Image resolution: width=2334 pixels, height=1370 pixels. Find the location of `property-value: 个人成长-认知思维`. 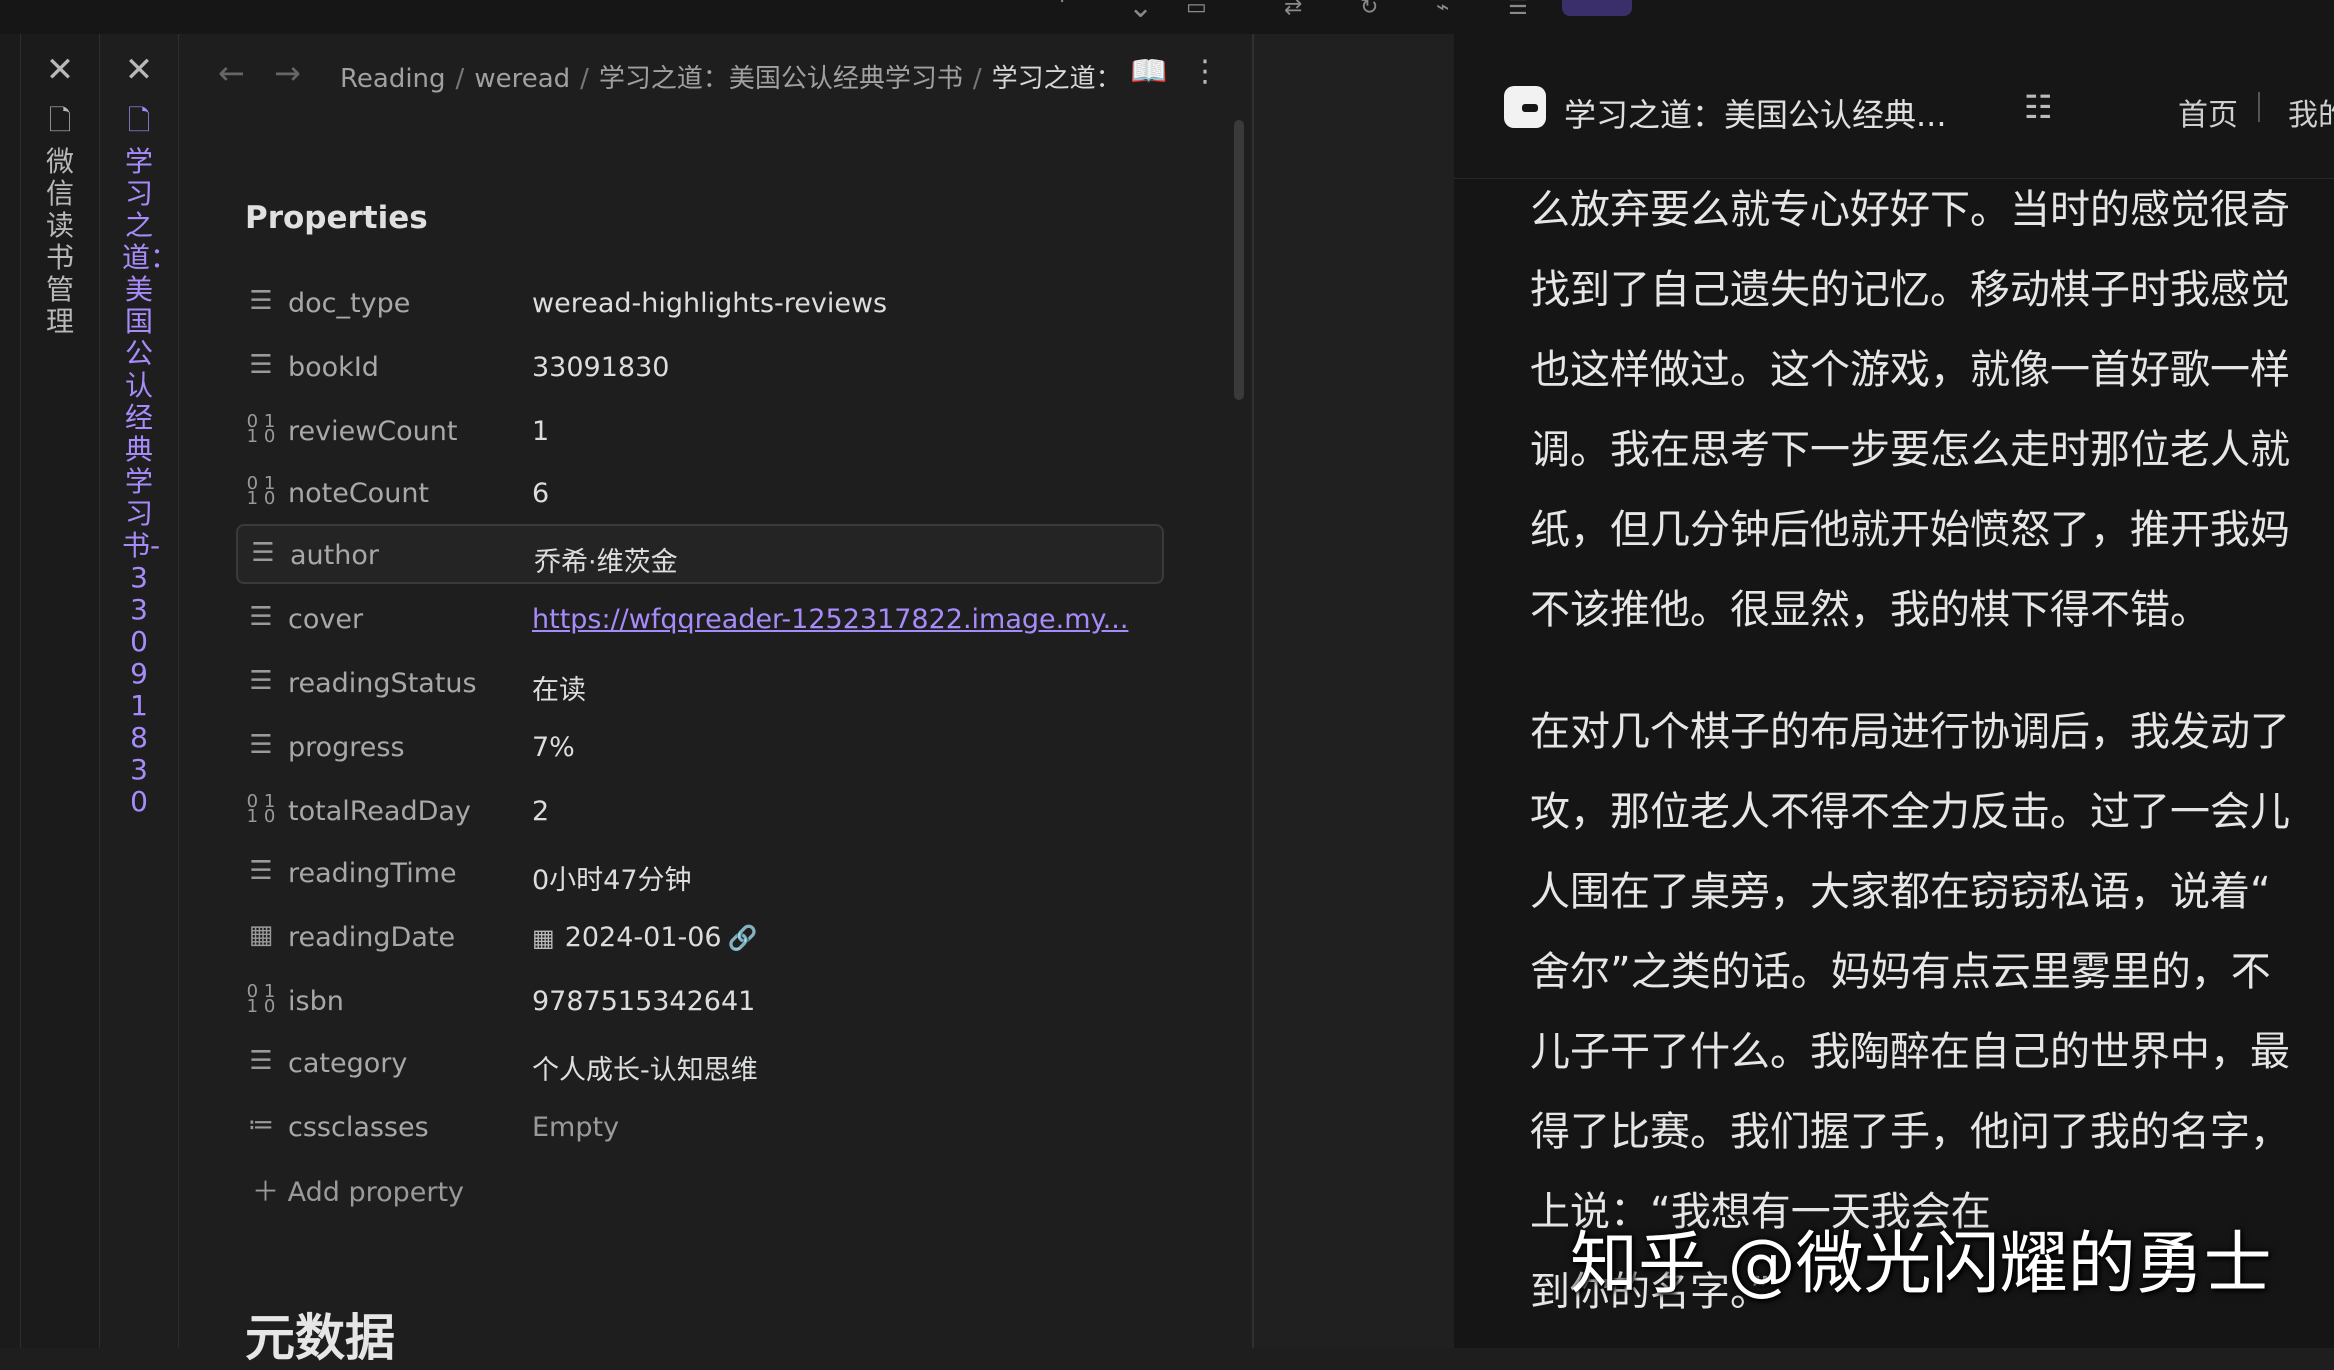

property-value: 个人成长-认知思维 is located at coordinates (645, 1067).